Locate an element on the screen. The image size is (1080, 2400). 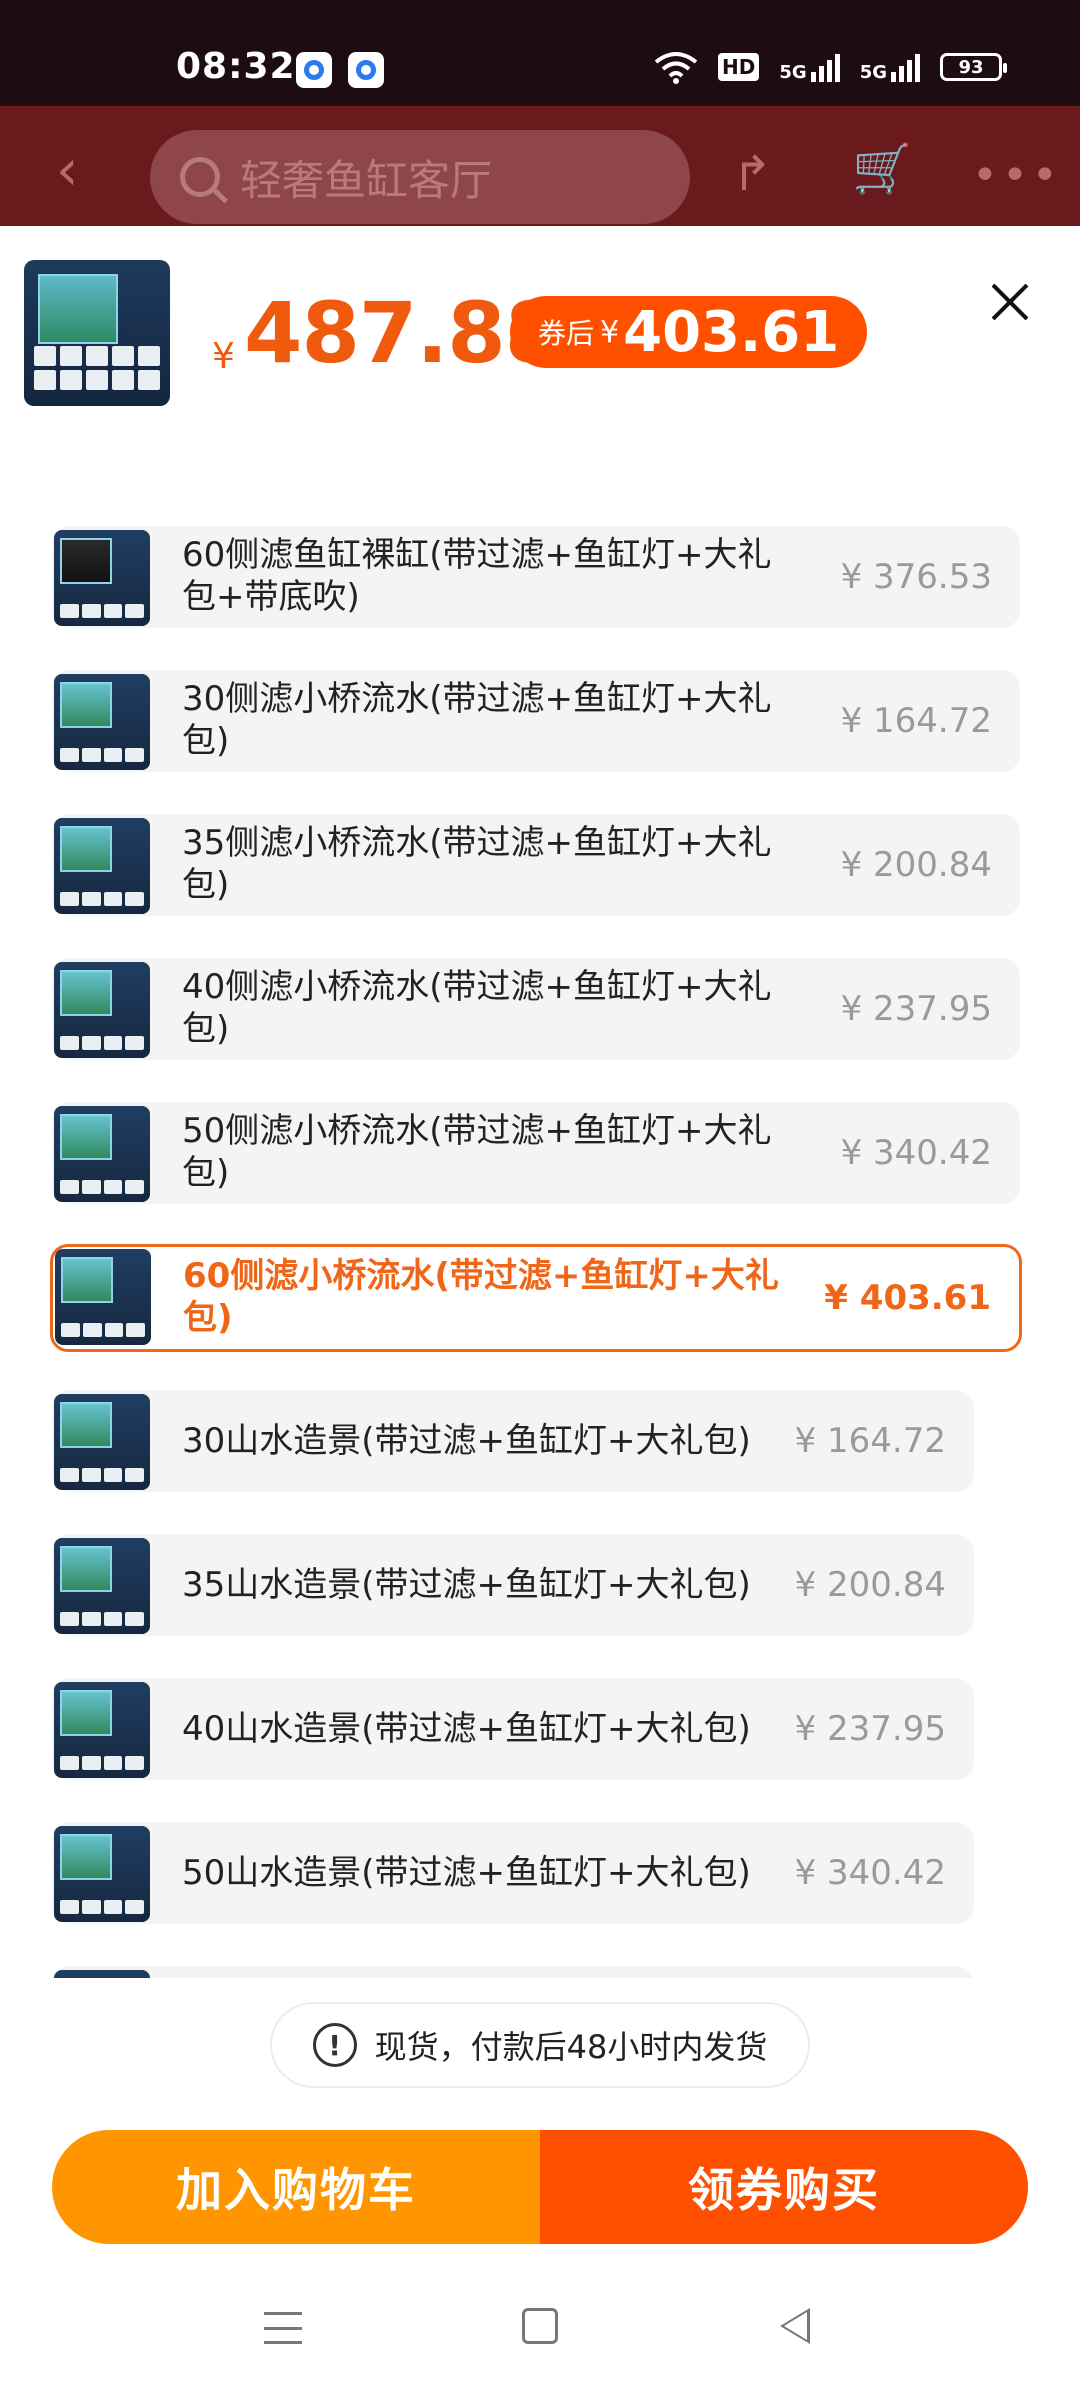
coupon-label: 券后 is located at coordinates (566, 333).